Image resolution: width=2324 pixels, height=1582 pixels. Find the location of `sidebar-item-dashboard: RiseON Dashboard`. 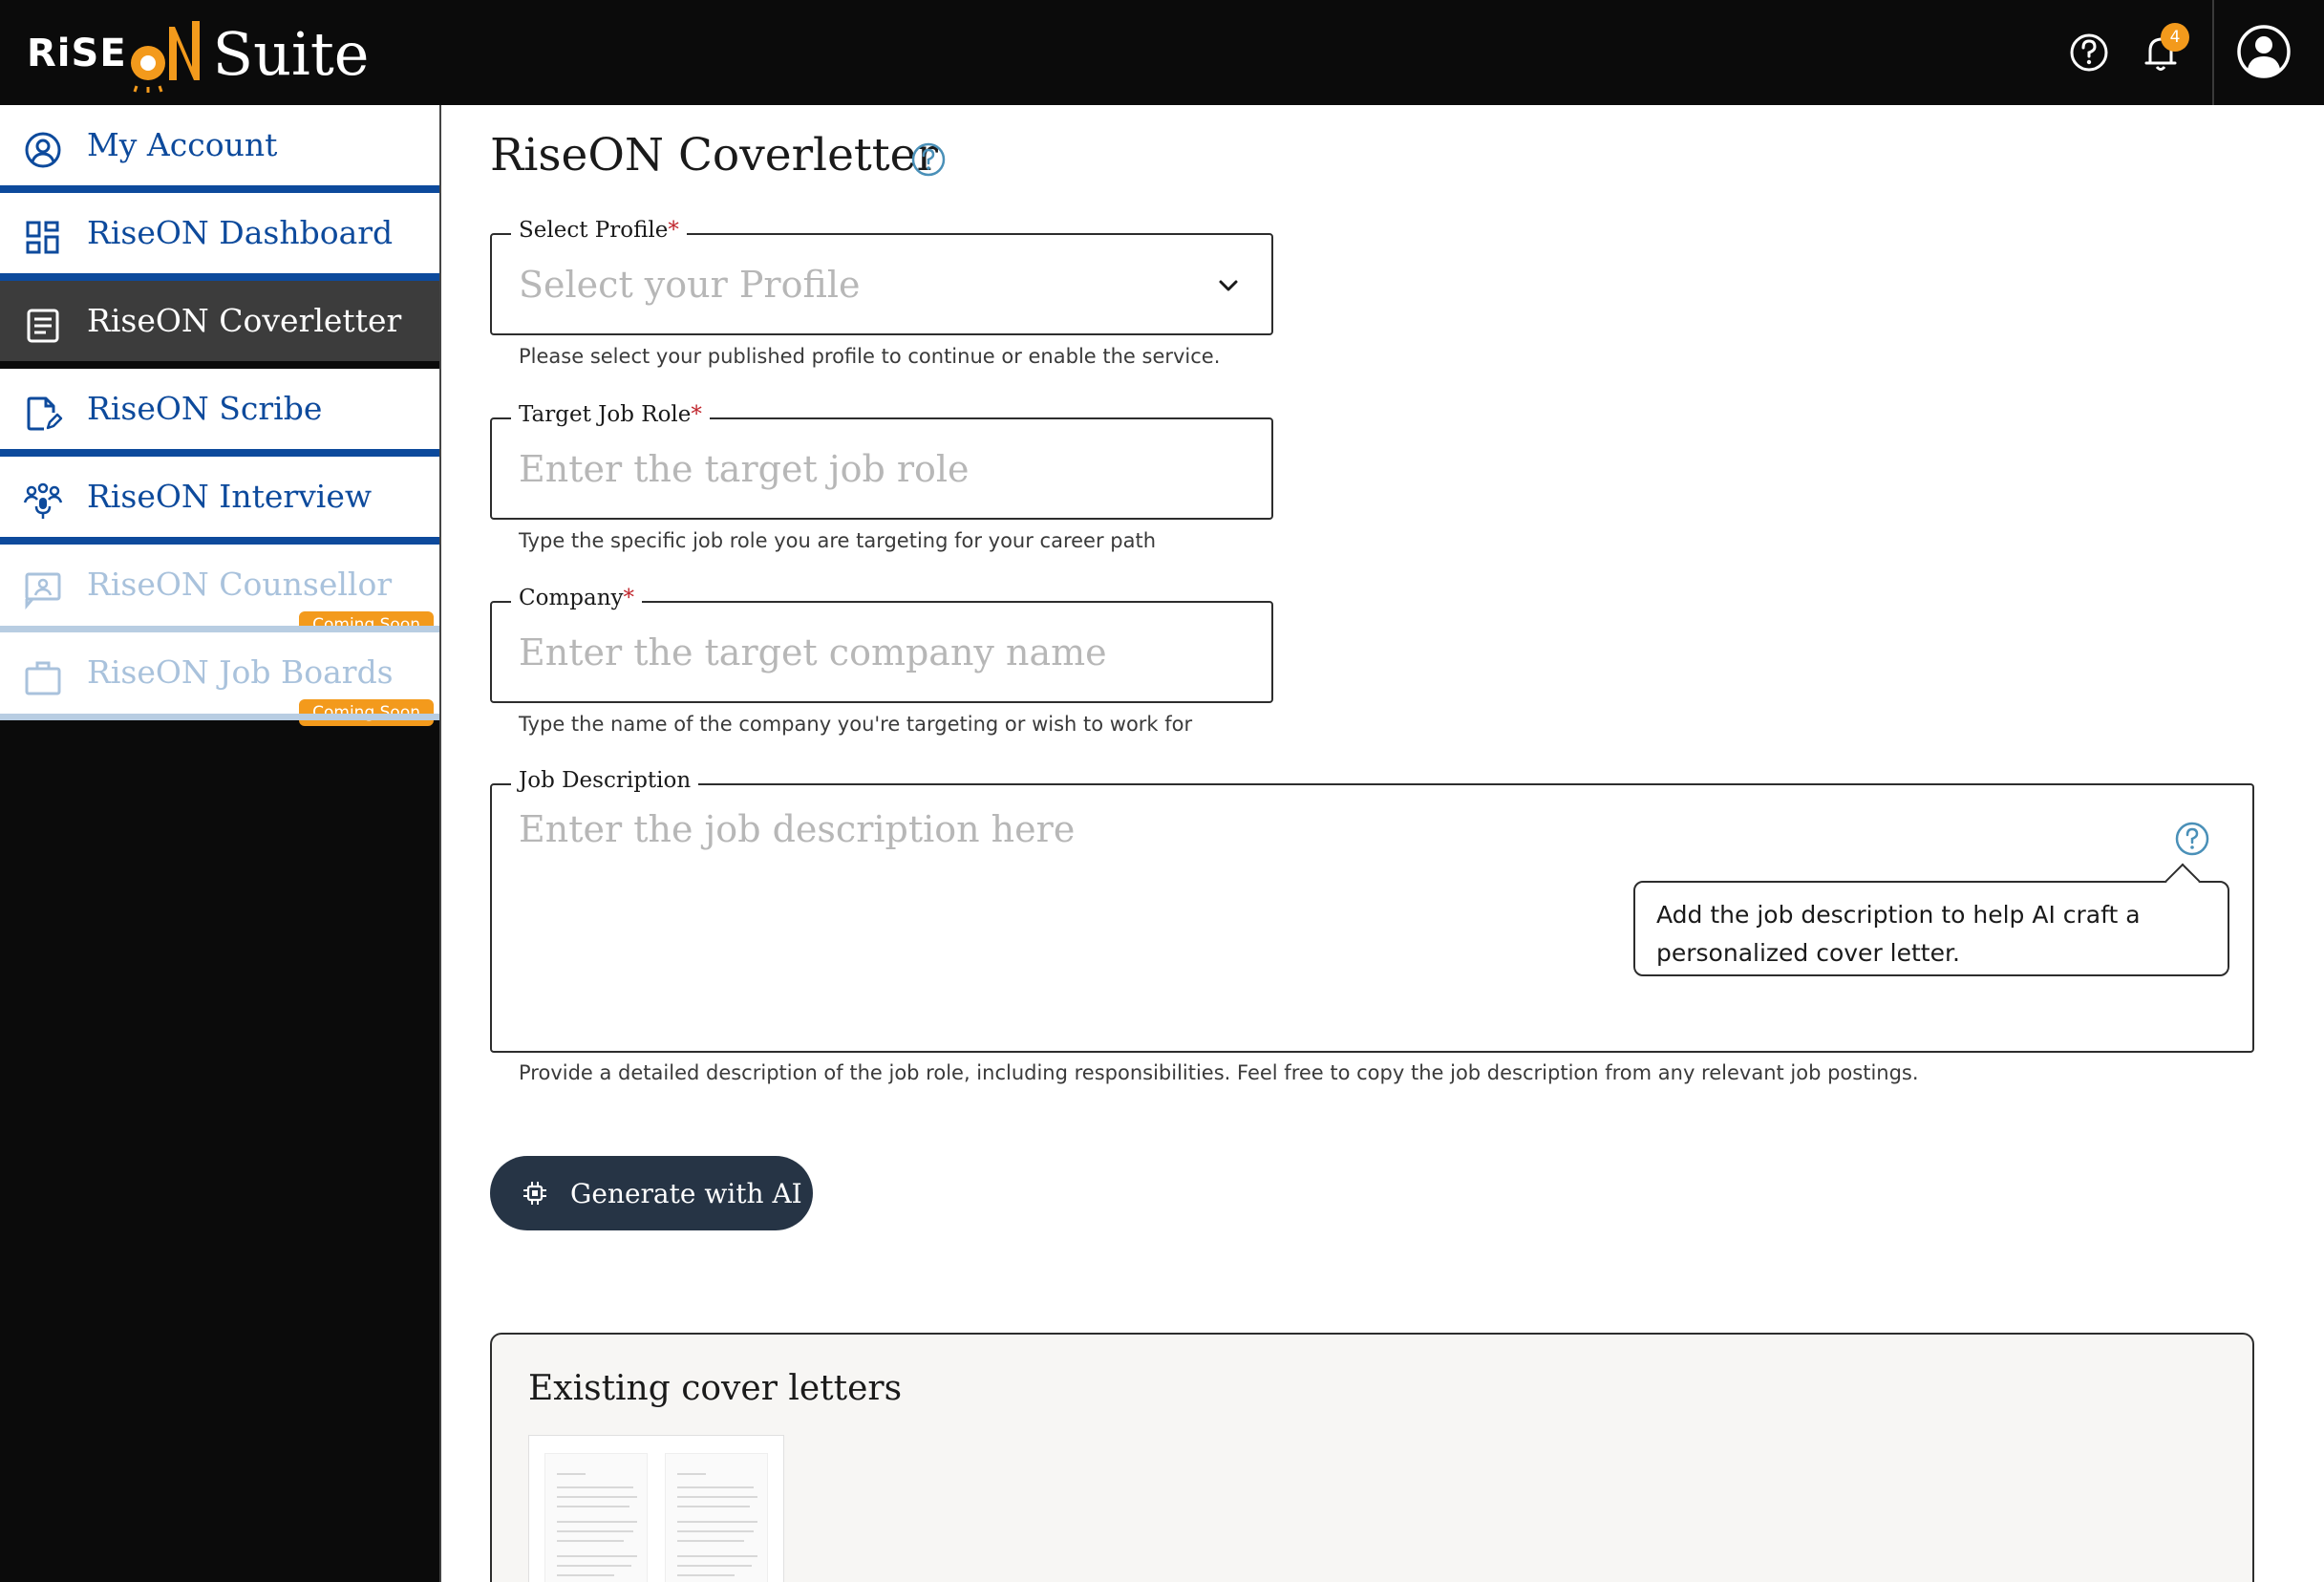

sidebar-item-dashboard: RiseON Dashboard is located at coordinates (220, 237).